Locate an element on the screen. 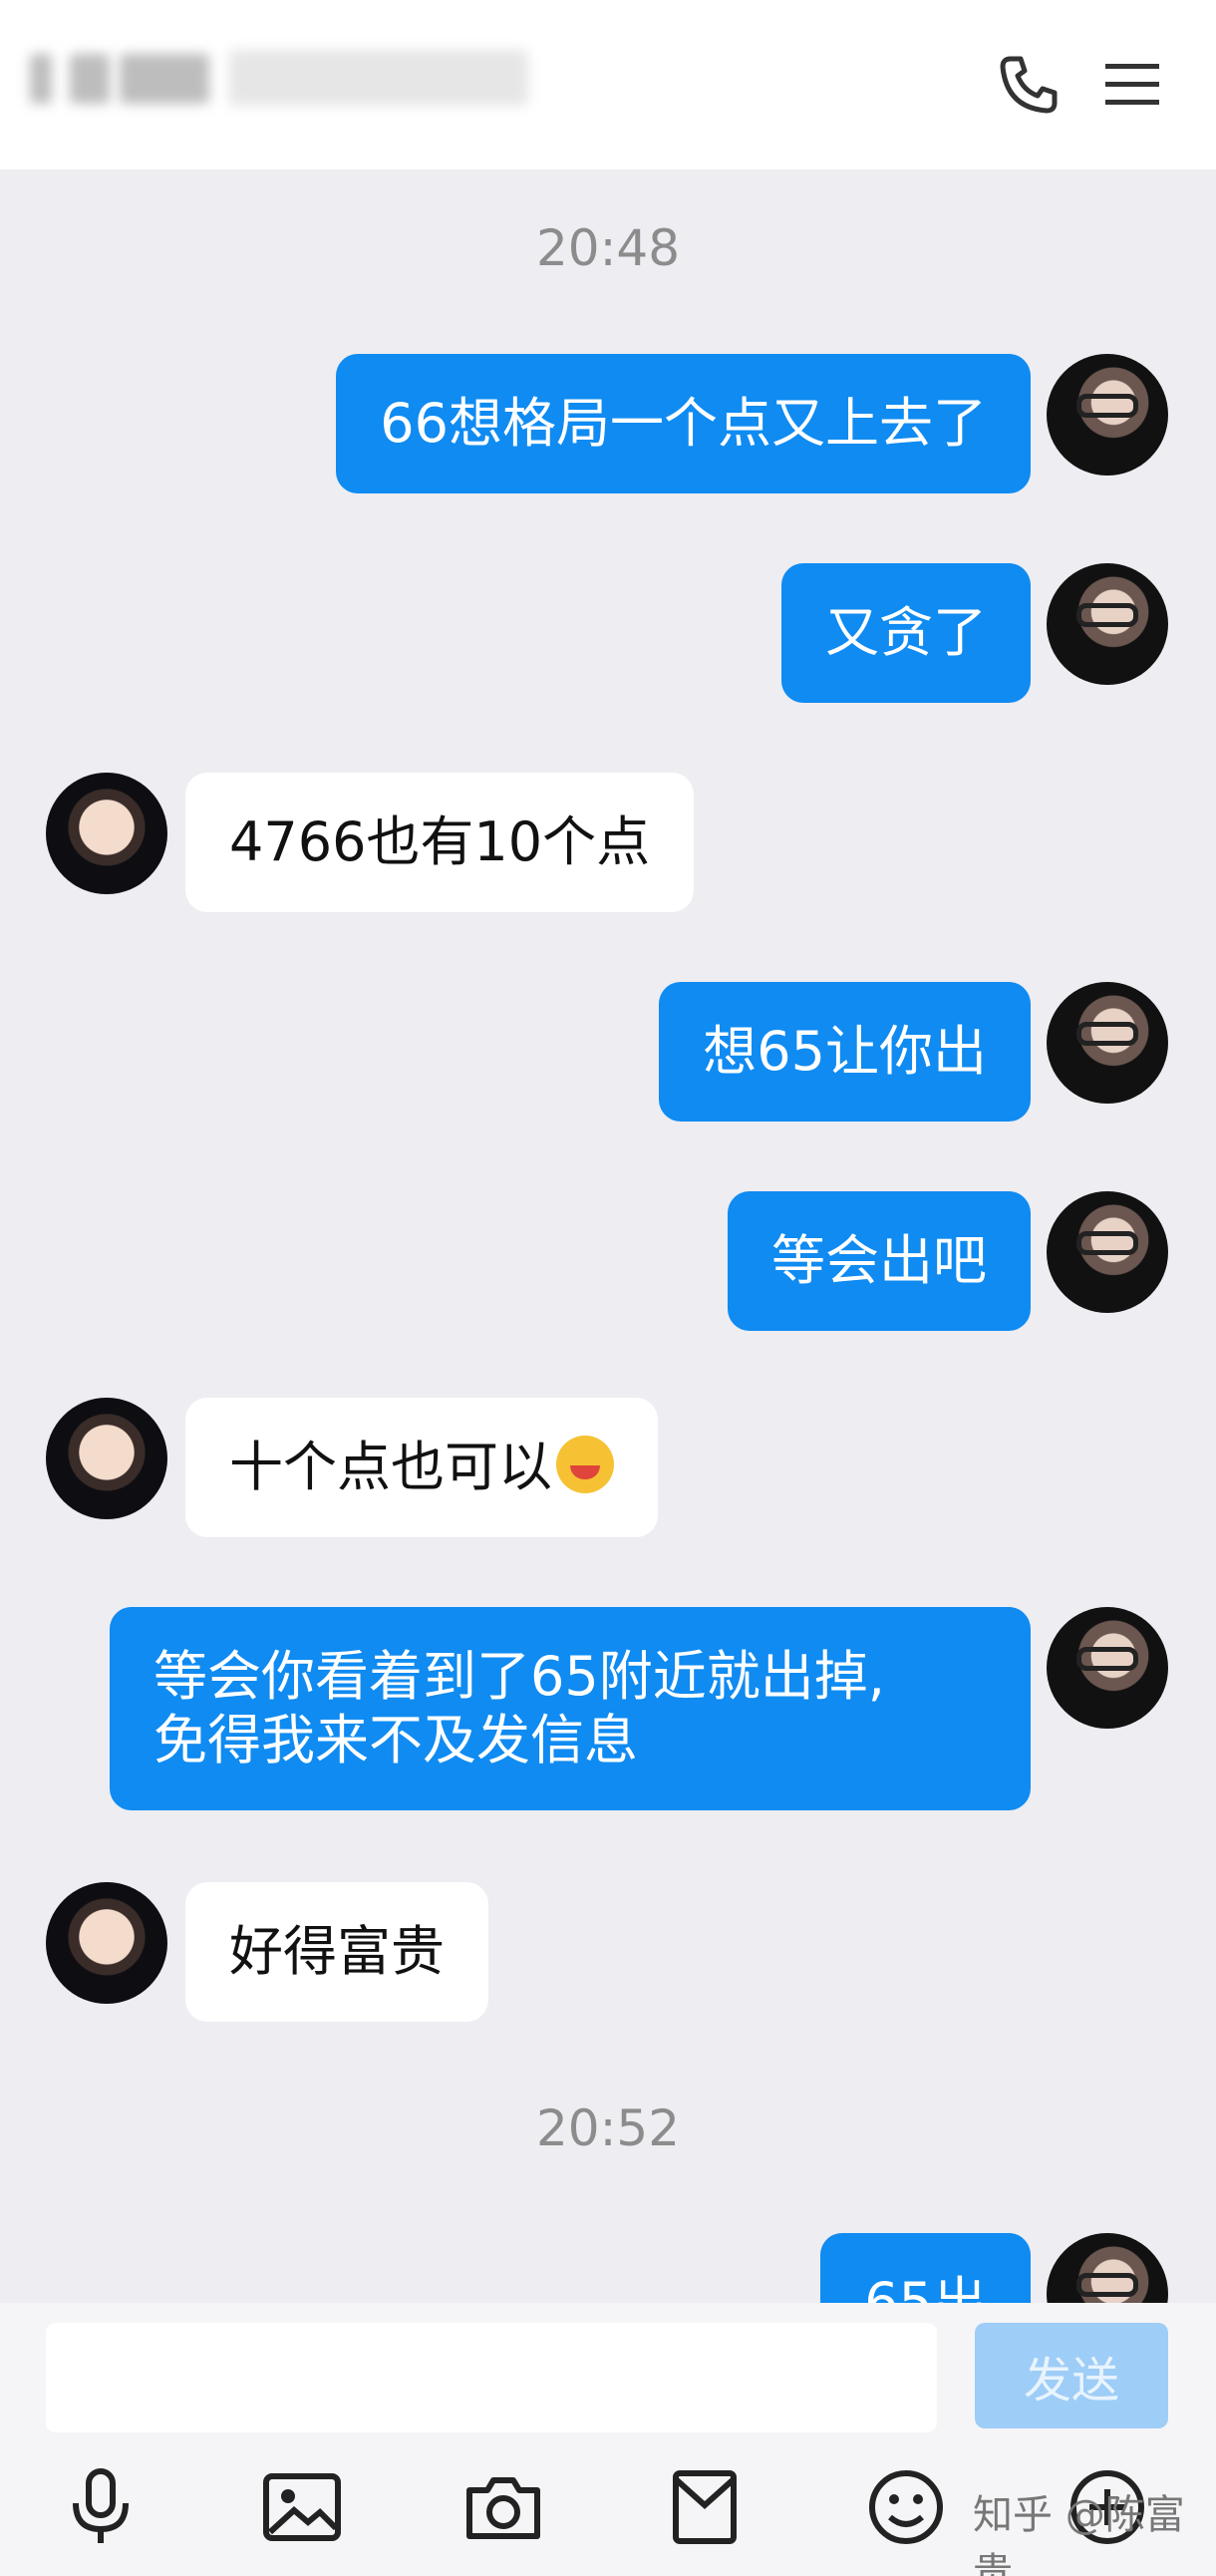  blurred-contact-name is located at coordinates (339, 80).